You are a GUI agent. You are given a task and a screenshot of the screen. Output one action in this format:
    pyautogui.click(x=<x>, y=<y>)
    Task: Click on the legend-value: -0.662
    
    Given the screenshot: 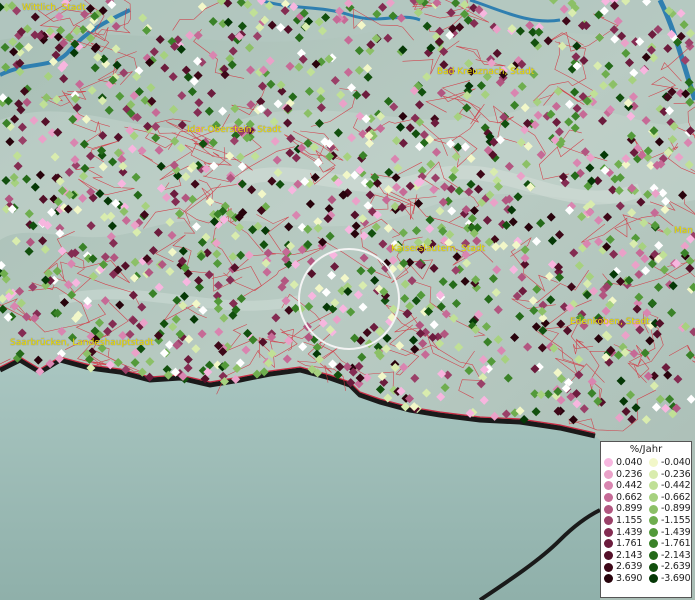 What is the action you would take?
    pyautogui.click(x=676, y=497)
    